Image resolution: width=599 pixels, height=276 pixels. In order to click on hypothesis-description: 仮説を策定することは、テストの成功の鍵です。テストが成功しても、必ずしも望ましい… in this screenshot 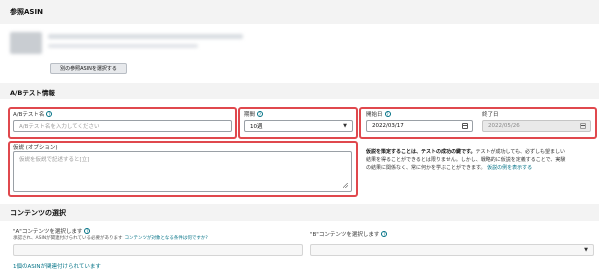, I will do `click(481, 160)`.